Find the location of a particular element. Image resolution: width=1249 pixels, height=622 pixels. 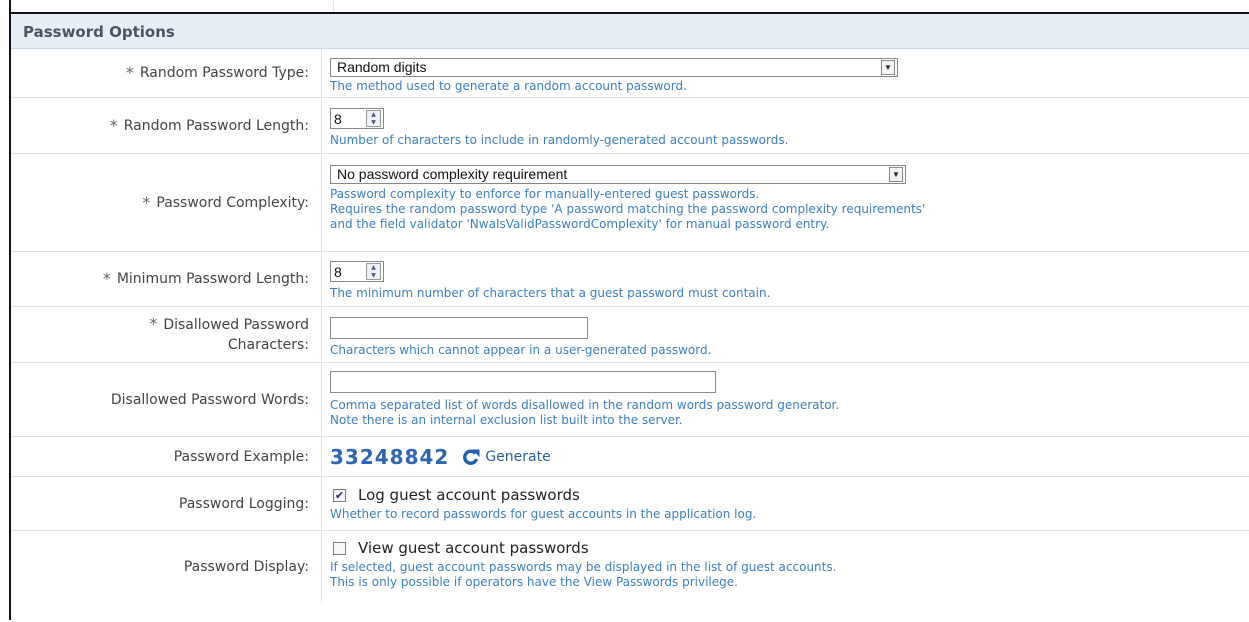

field-label: * Random Password Length: is located at coordinates (166, 125).